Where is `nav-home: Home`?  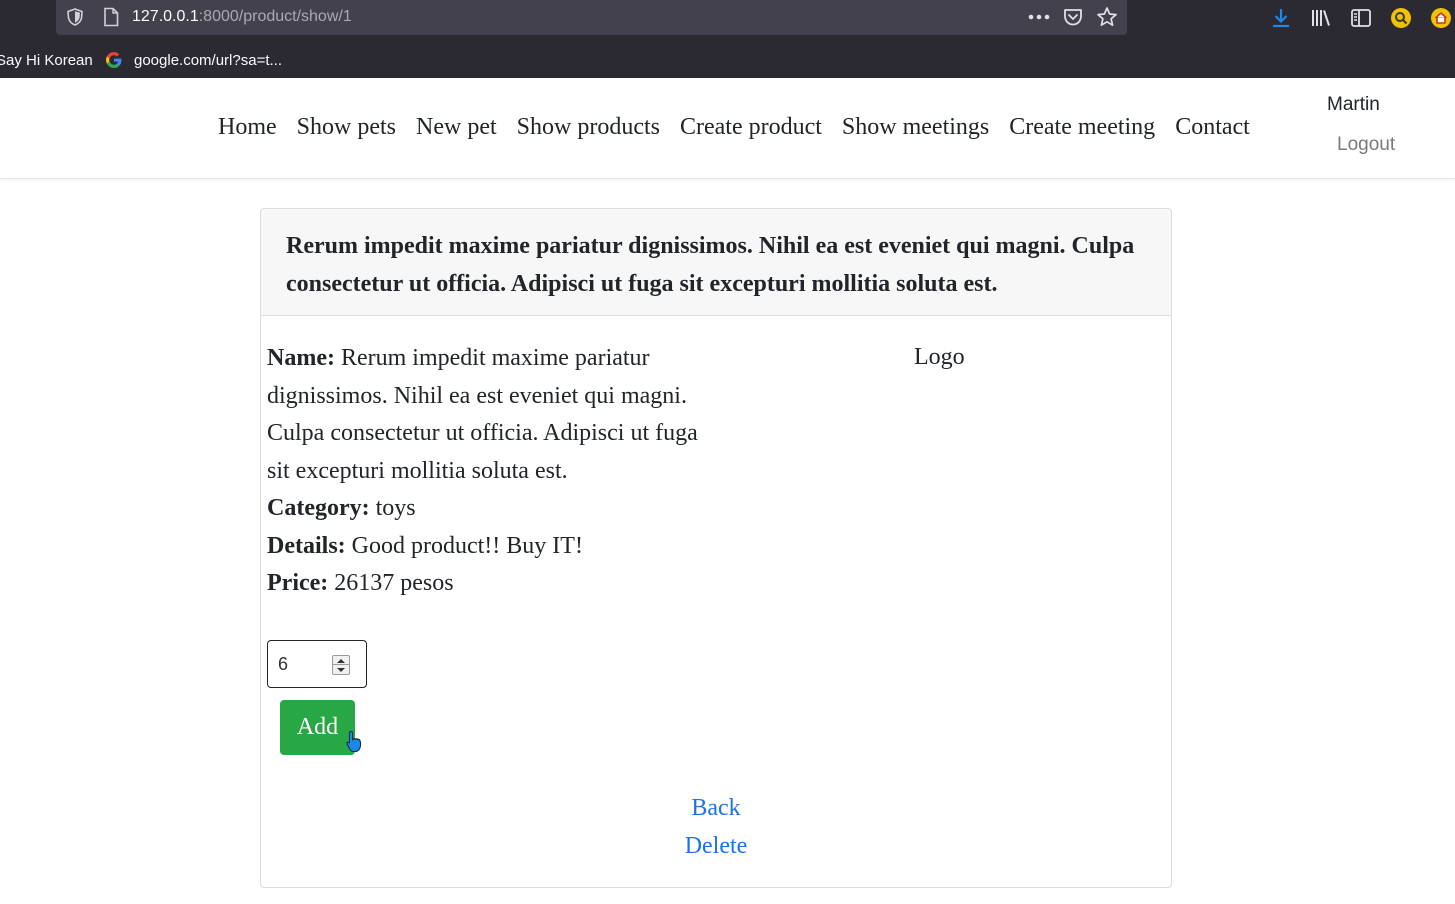 nav-home: Home is located at coordinates (247, 127).